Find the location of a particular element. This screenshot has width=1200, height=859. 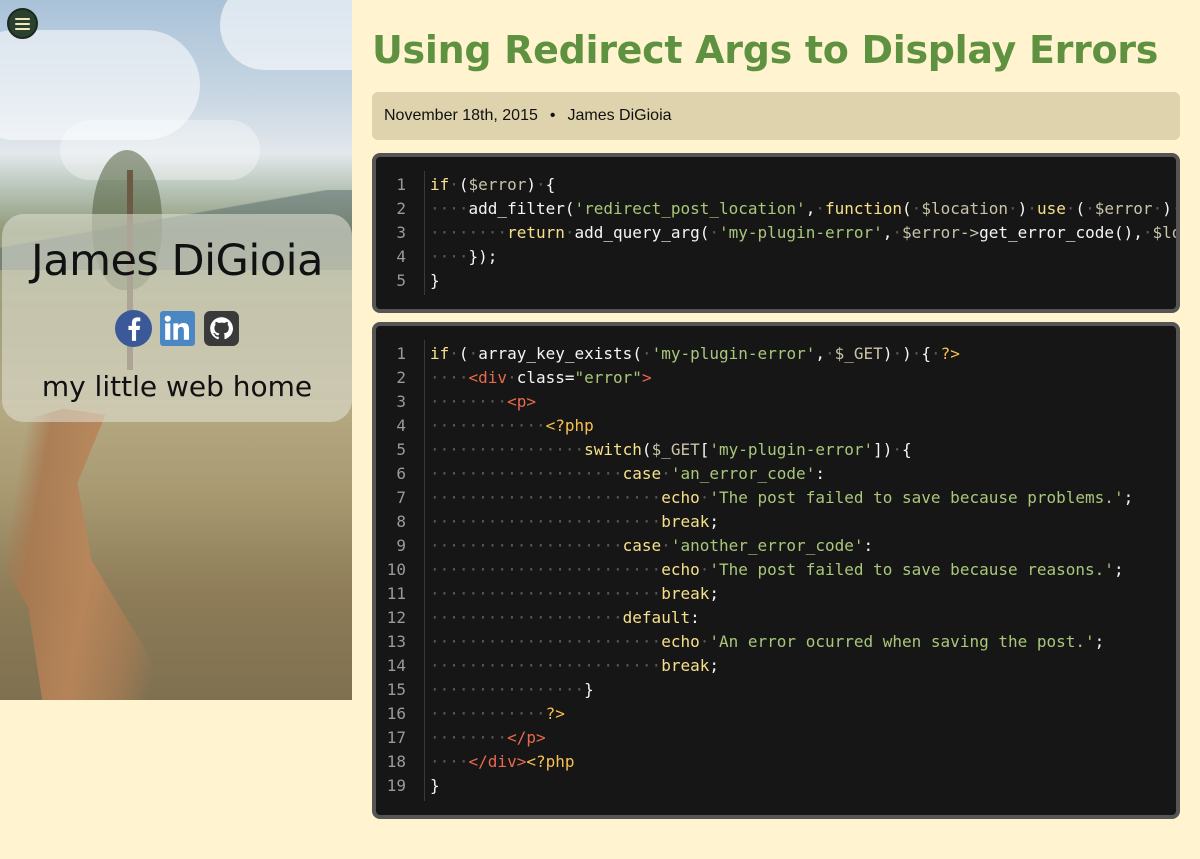

linkedin-link is located at coordinates (177, 328).